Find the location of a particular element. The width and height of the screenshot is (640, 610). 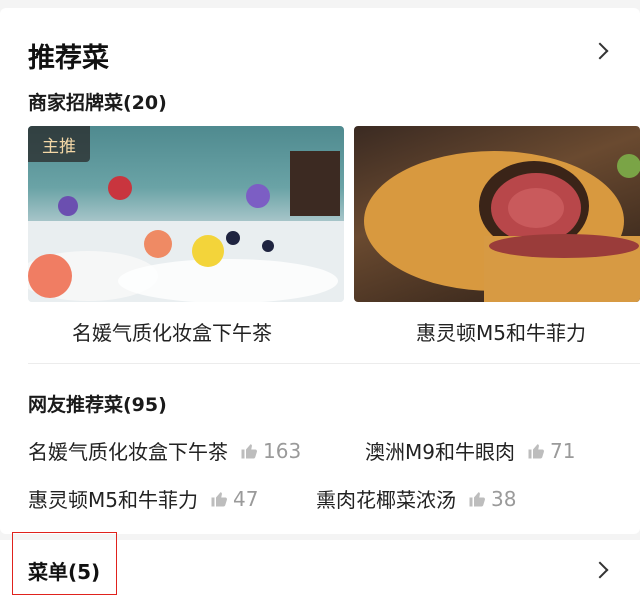

netizen-item: 惠灵顿M5和牛菲力 47 is located at coordinates (143, 498).